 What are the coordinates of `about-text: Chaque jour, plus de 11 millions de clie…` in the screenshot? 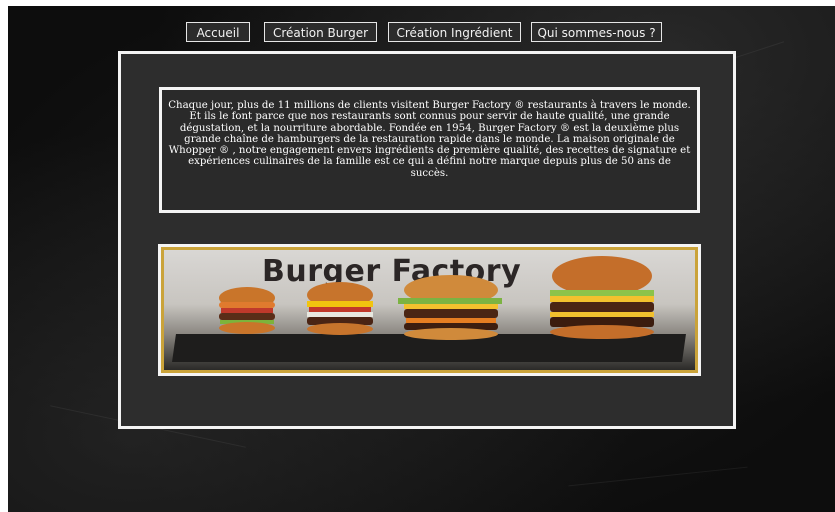 It's located at (429, 139).